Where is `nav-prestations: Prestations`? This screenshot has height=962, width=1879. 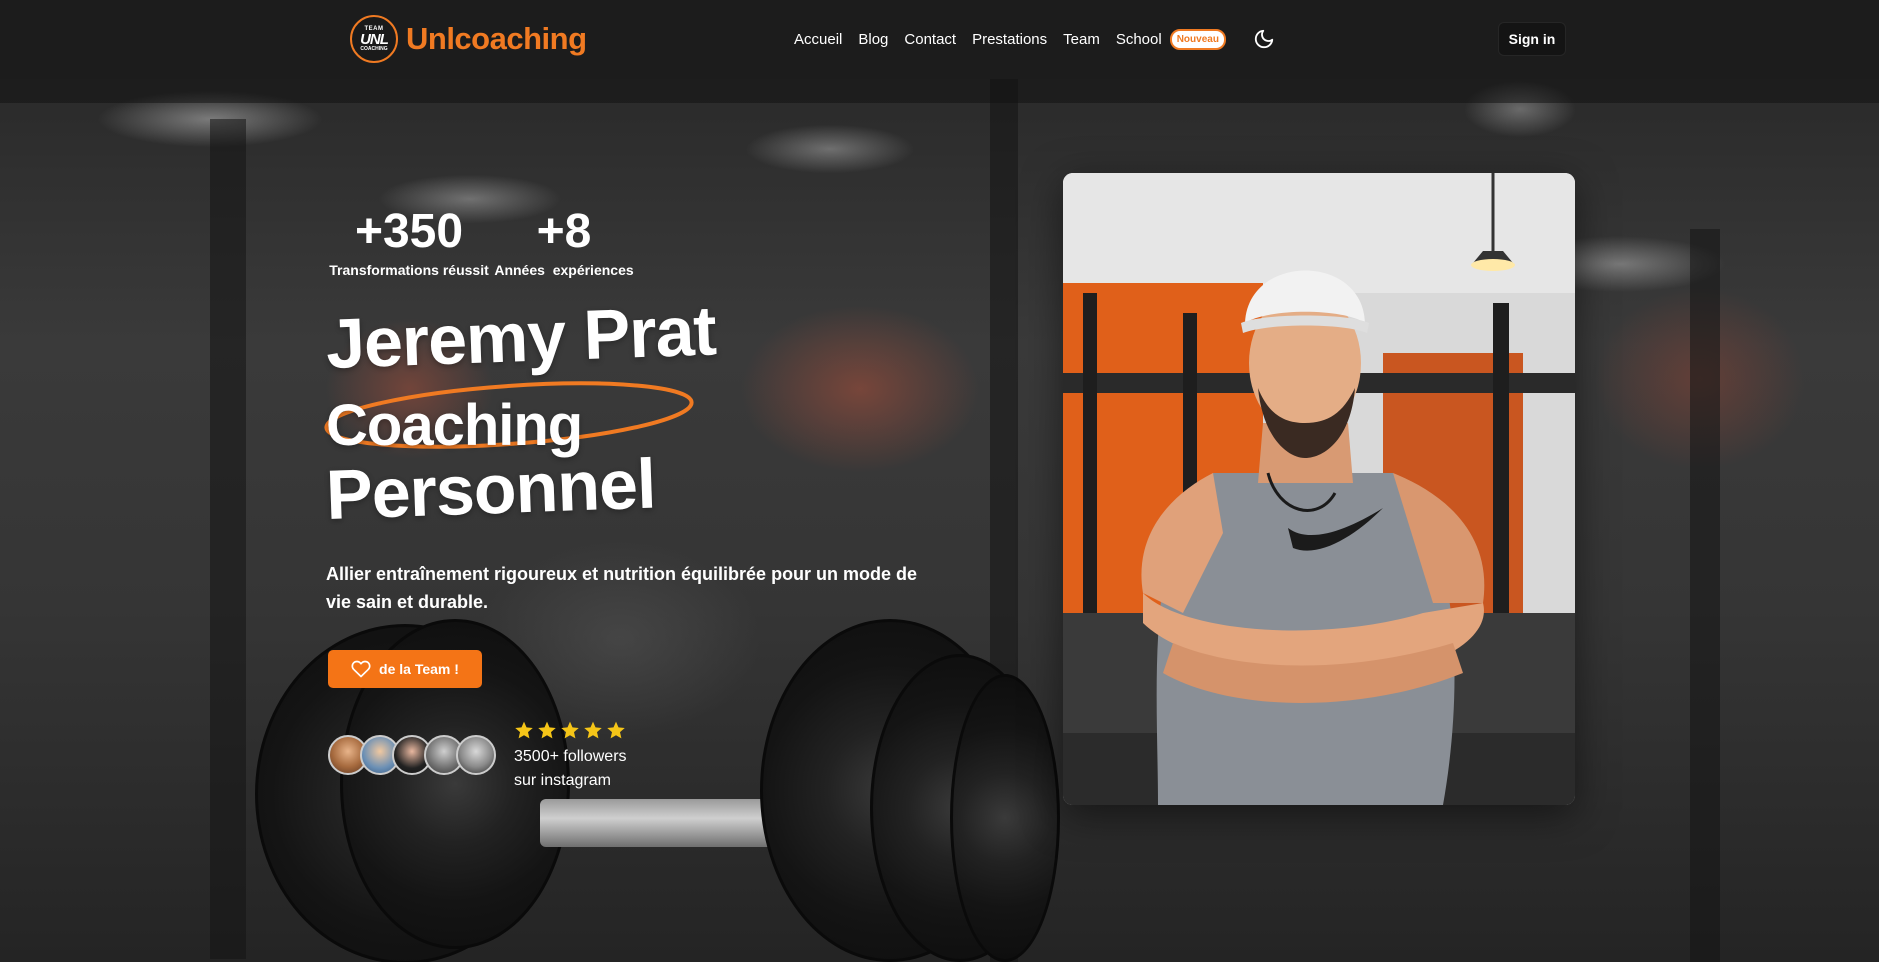 nav-prestations: Prestations is located at coordinates (1009, 39).